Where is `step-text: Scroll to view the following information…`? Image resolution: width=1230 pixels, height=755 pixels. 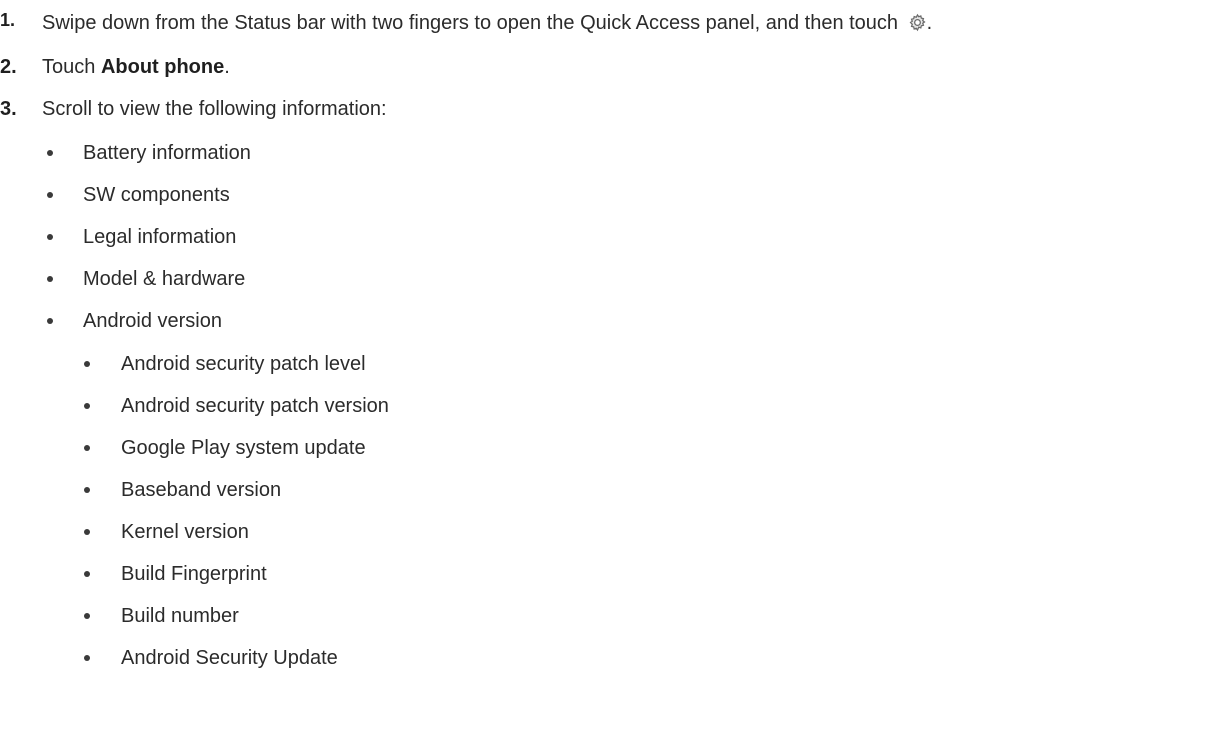
step-text: Scroll to view the following information… is located at coordinates (214, 108).